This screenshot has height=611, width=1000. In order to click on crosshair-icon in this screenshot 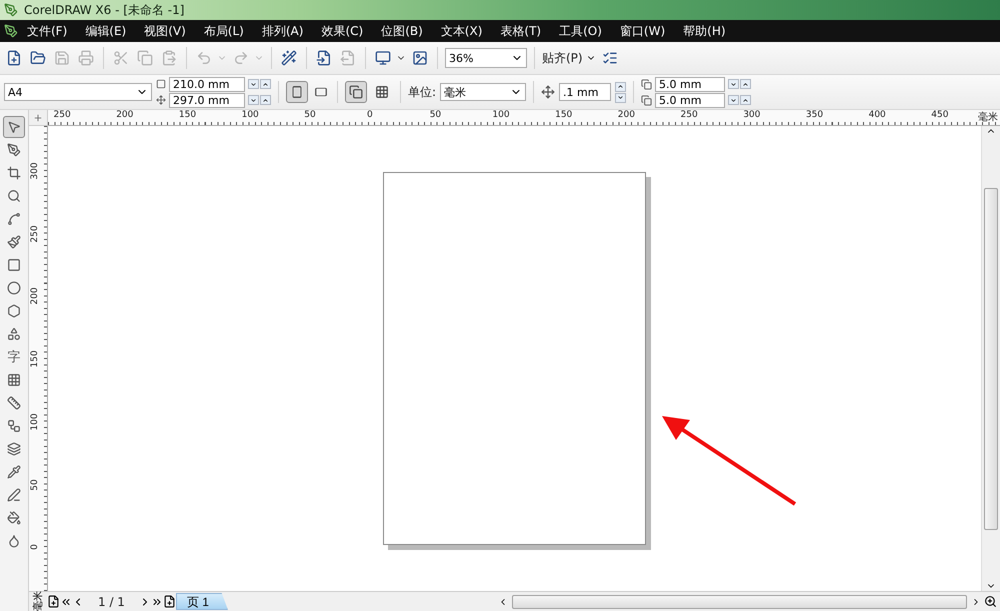, I will do `click(38, 117)`.